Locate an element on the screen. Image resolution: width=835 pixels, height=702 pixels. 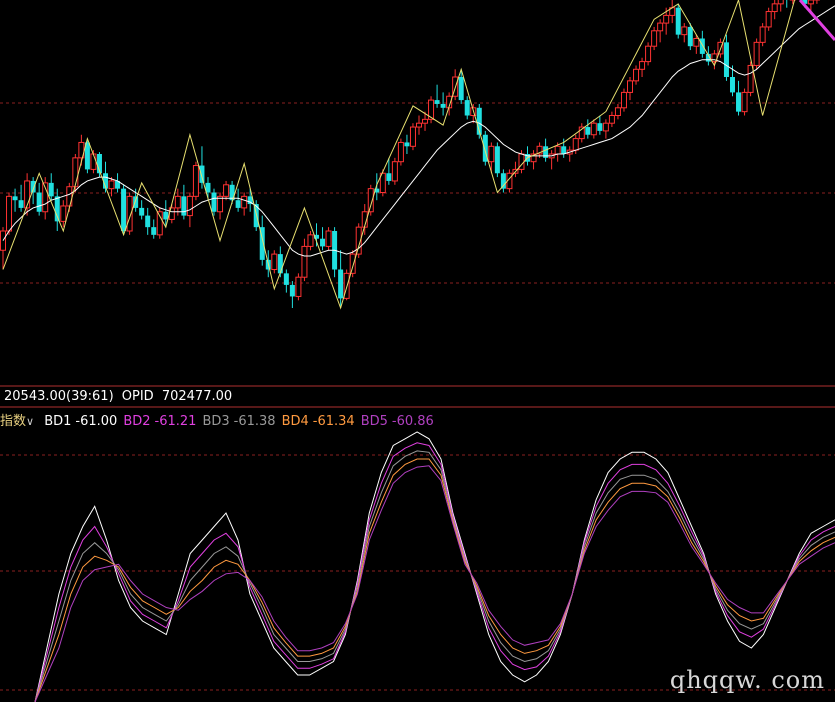
legend-bd4: BD4 -61.34 is located at coordinates (318, 421).